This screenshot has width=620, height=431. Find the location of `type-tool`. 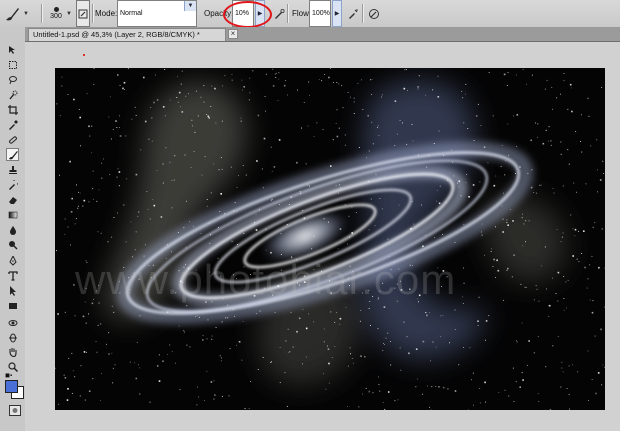

type-tool is located at coordinates (12, 275).